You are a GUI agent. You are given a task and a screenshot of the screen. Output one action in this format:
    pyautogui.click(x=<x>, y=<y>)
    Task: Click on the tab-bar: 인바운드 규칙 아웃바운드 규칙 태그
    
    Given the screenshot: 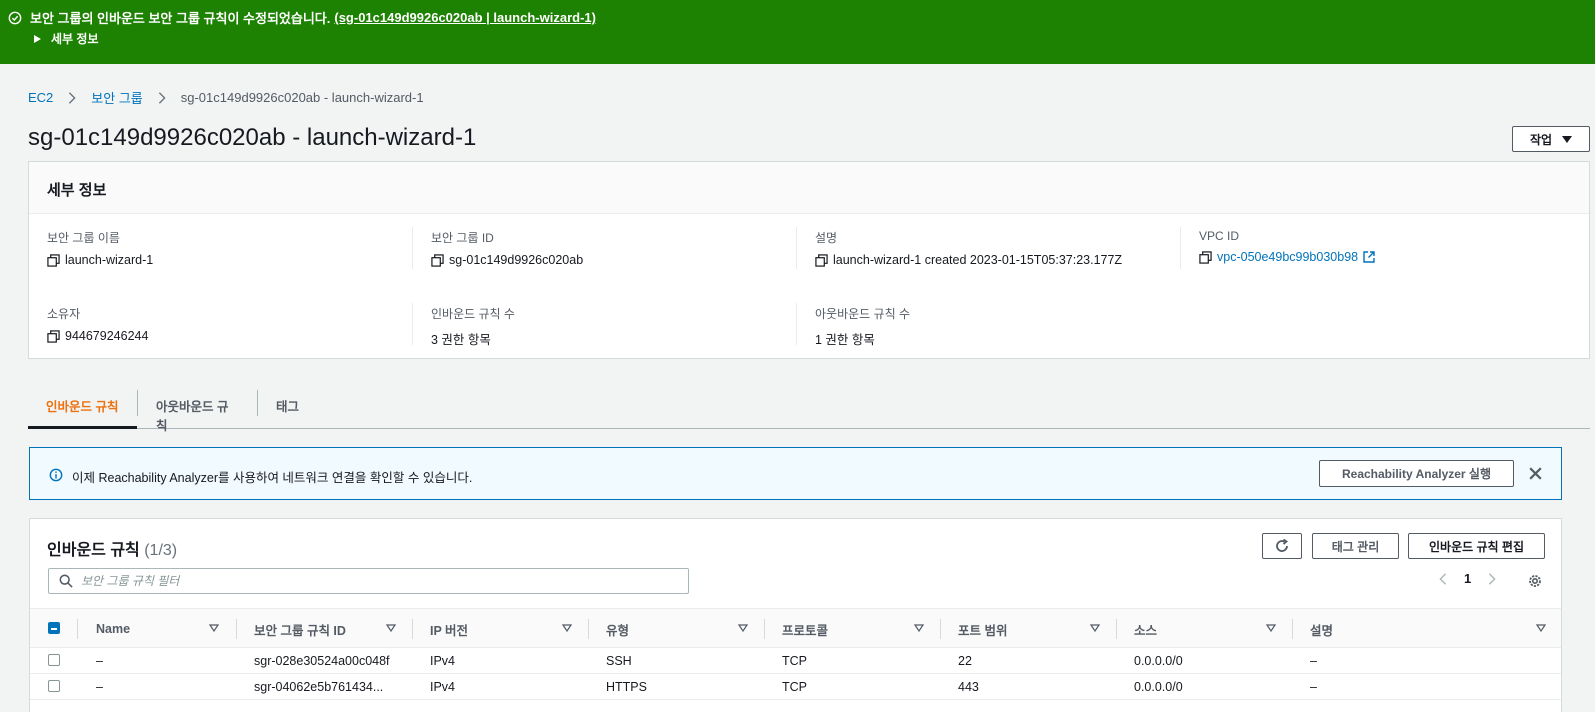 What is the action you would take?
    pyautogui.click(x=809, y=409)
    